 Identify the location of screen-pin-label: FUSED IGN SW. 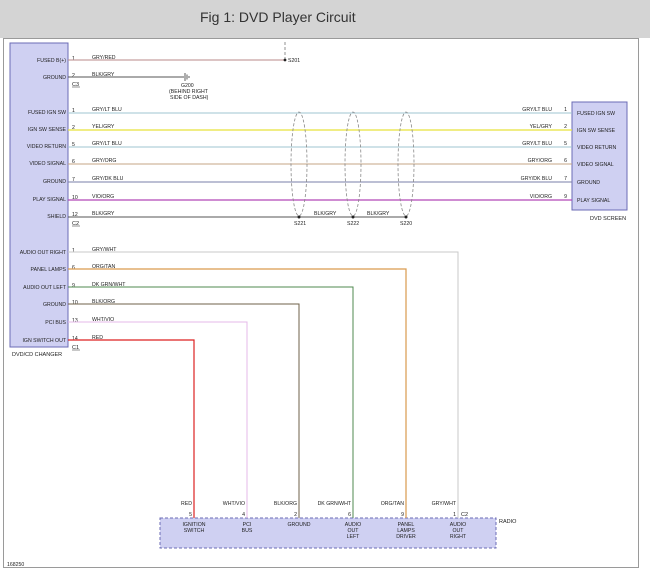
(596, 114).